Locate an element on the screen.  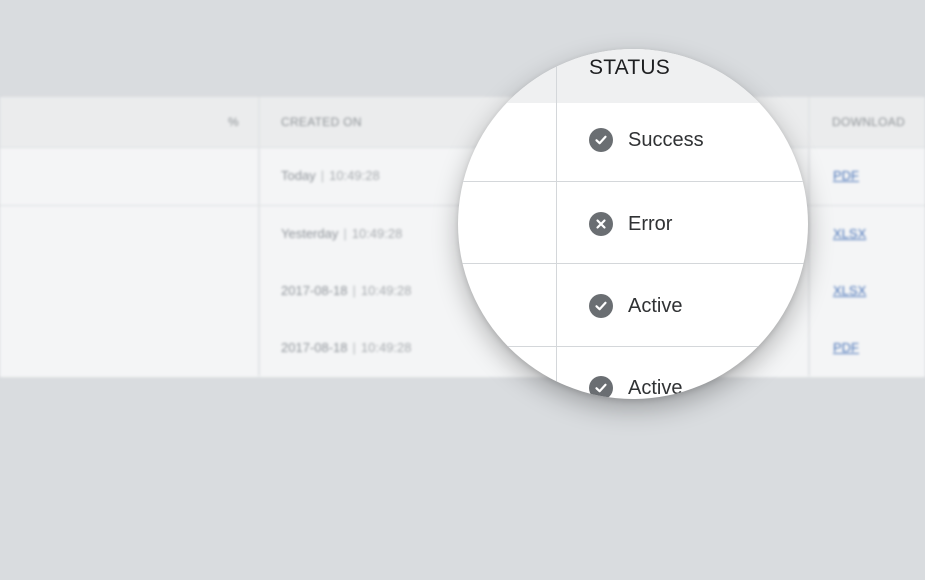
column-header-created-on: CREATED ON is located at coordinates (321, 122).